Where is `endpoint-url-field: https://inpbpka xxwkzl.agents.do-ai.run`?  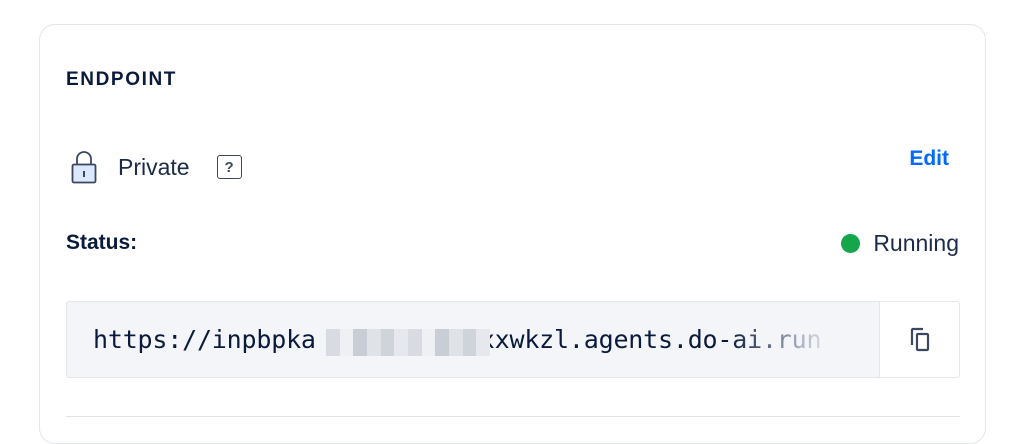
endpoint-url-field: https://inpbpka xxwkzl.agents.do-ai.run is located at coordinates (473, 339).